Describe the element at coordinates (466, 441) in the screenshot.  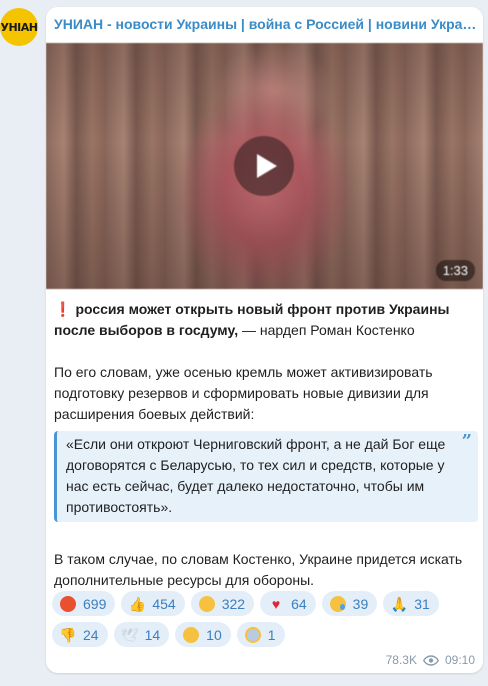
I see `quote-icon: ”` at that location.